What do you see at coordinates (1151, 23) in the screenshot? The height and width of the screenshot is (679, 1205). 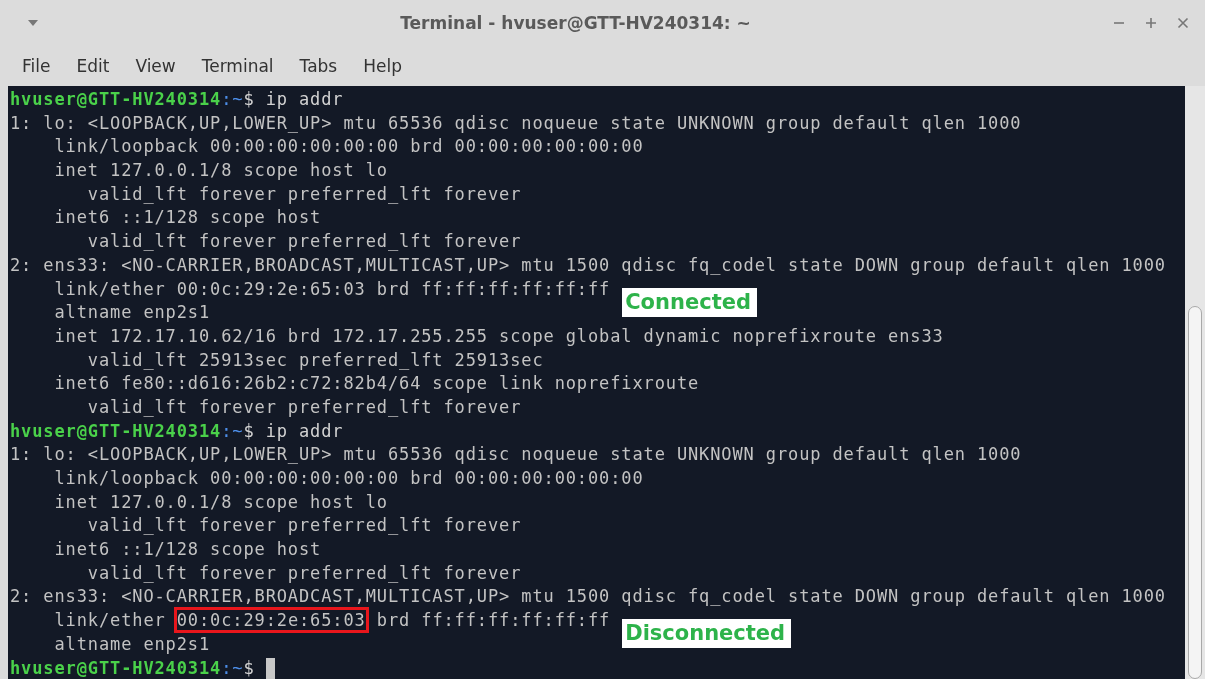 I see `maximize-icon` at bounding box center [1151, 23].